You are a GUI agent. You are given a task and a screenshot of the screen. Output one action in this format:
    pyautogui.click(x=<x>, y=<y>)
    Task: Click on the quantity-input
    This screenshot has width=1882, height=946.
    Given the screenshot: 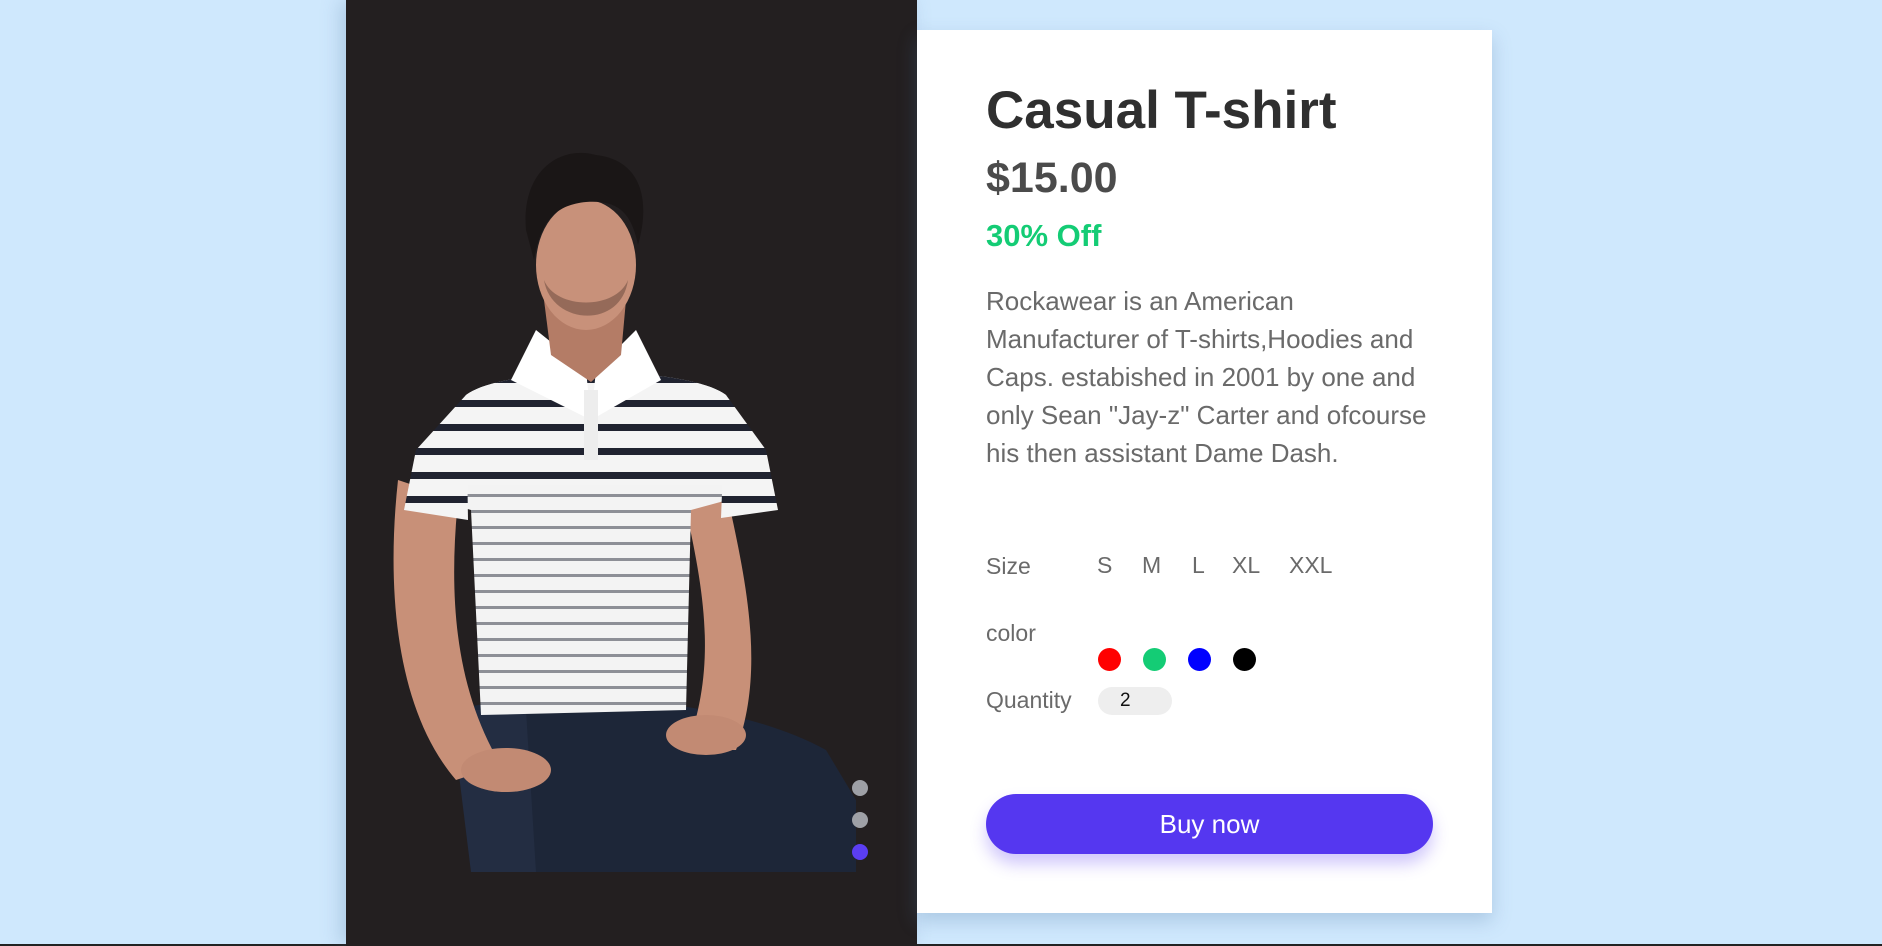 What is the action you would take?
    pyautogui.click(x=1135, y=701)
    